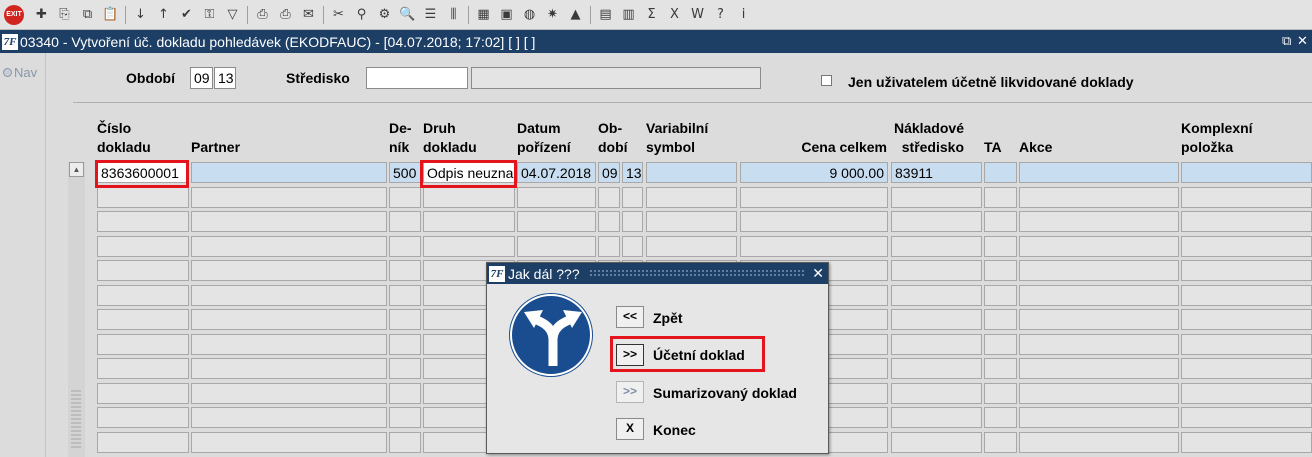  I want to click on close-icon: ✕, so click(1302, 41).